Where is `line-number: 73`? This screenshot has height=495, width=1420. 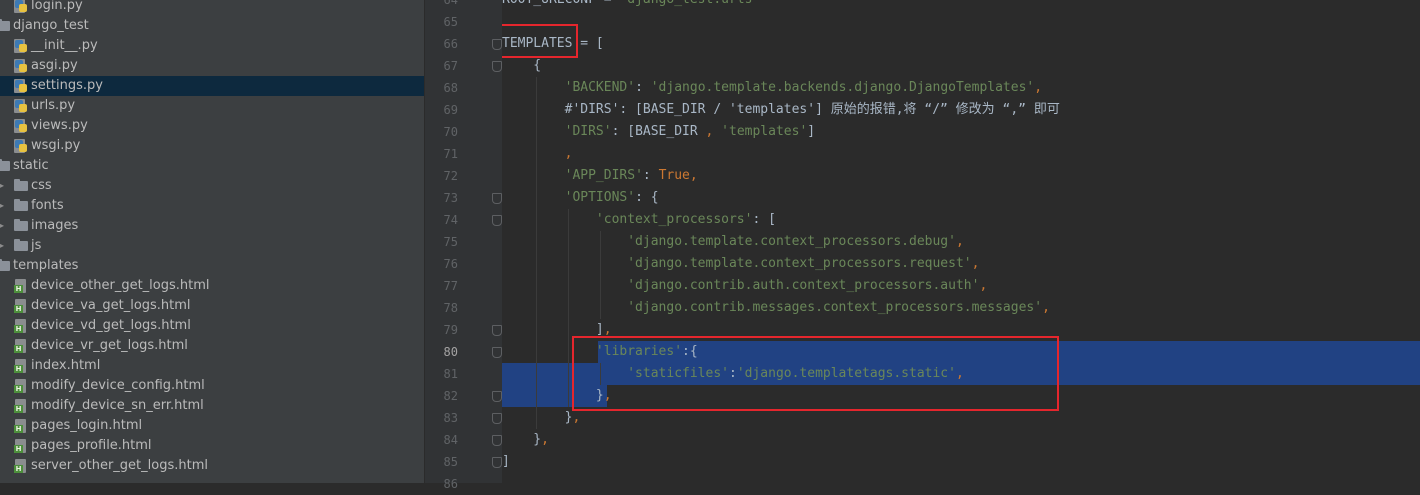 line-number: 73 is located at coordinates (450, 198).